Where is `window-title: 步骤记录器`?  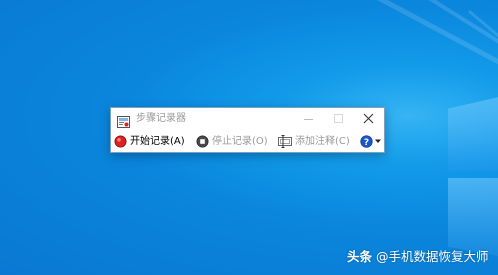 window-title: 步骤记录器 is located at coordinates (161, 118).